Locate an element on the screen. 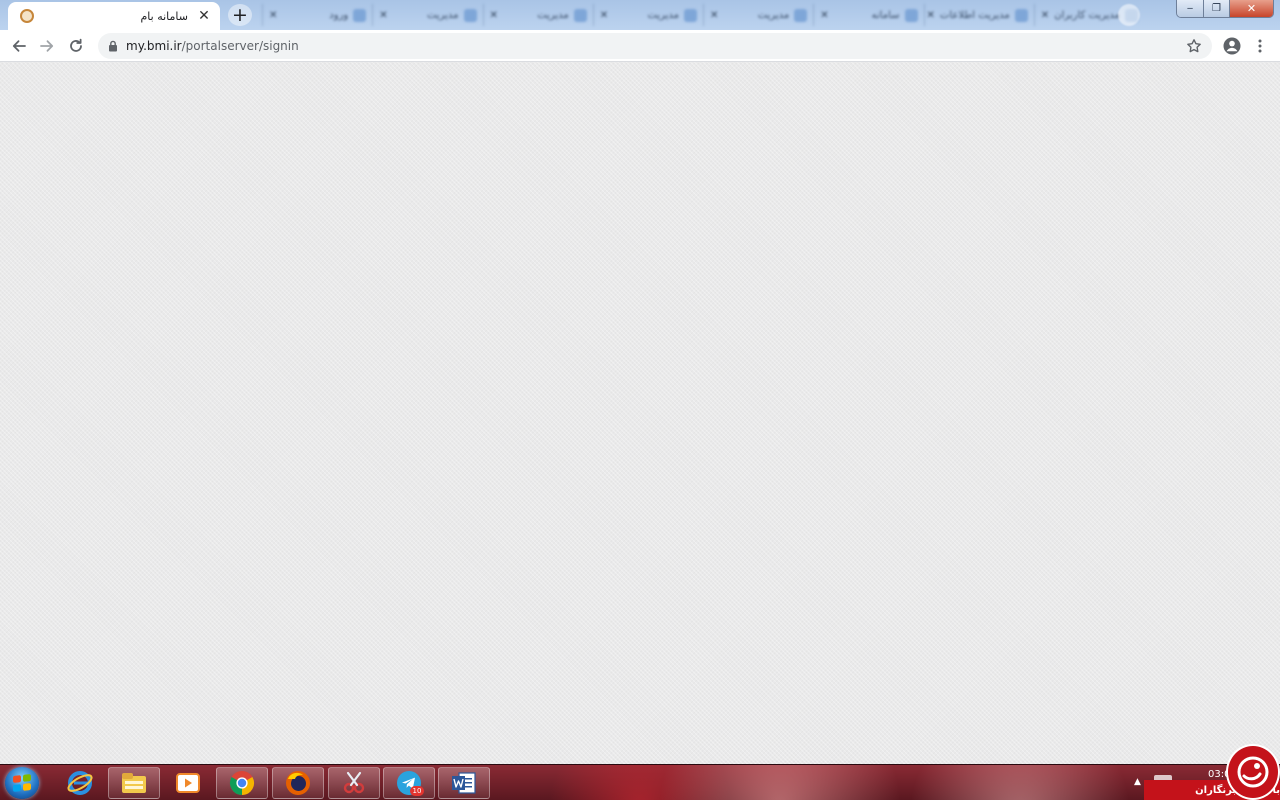 This screenshot has height=800, width=1280. profile-button is located at coordinates (1232, 46).